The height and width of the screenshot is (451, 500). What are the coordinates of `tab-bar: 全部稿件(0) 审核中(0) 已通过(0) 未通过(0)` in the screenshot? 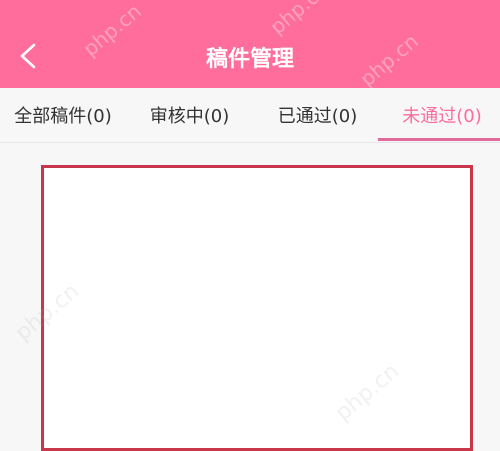 It's located at (250, 115).